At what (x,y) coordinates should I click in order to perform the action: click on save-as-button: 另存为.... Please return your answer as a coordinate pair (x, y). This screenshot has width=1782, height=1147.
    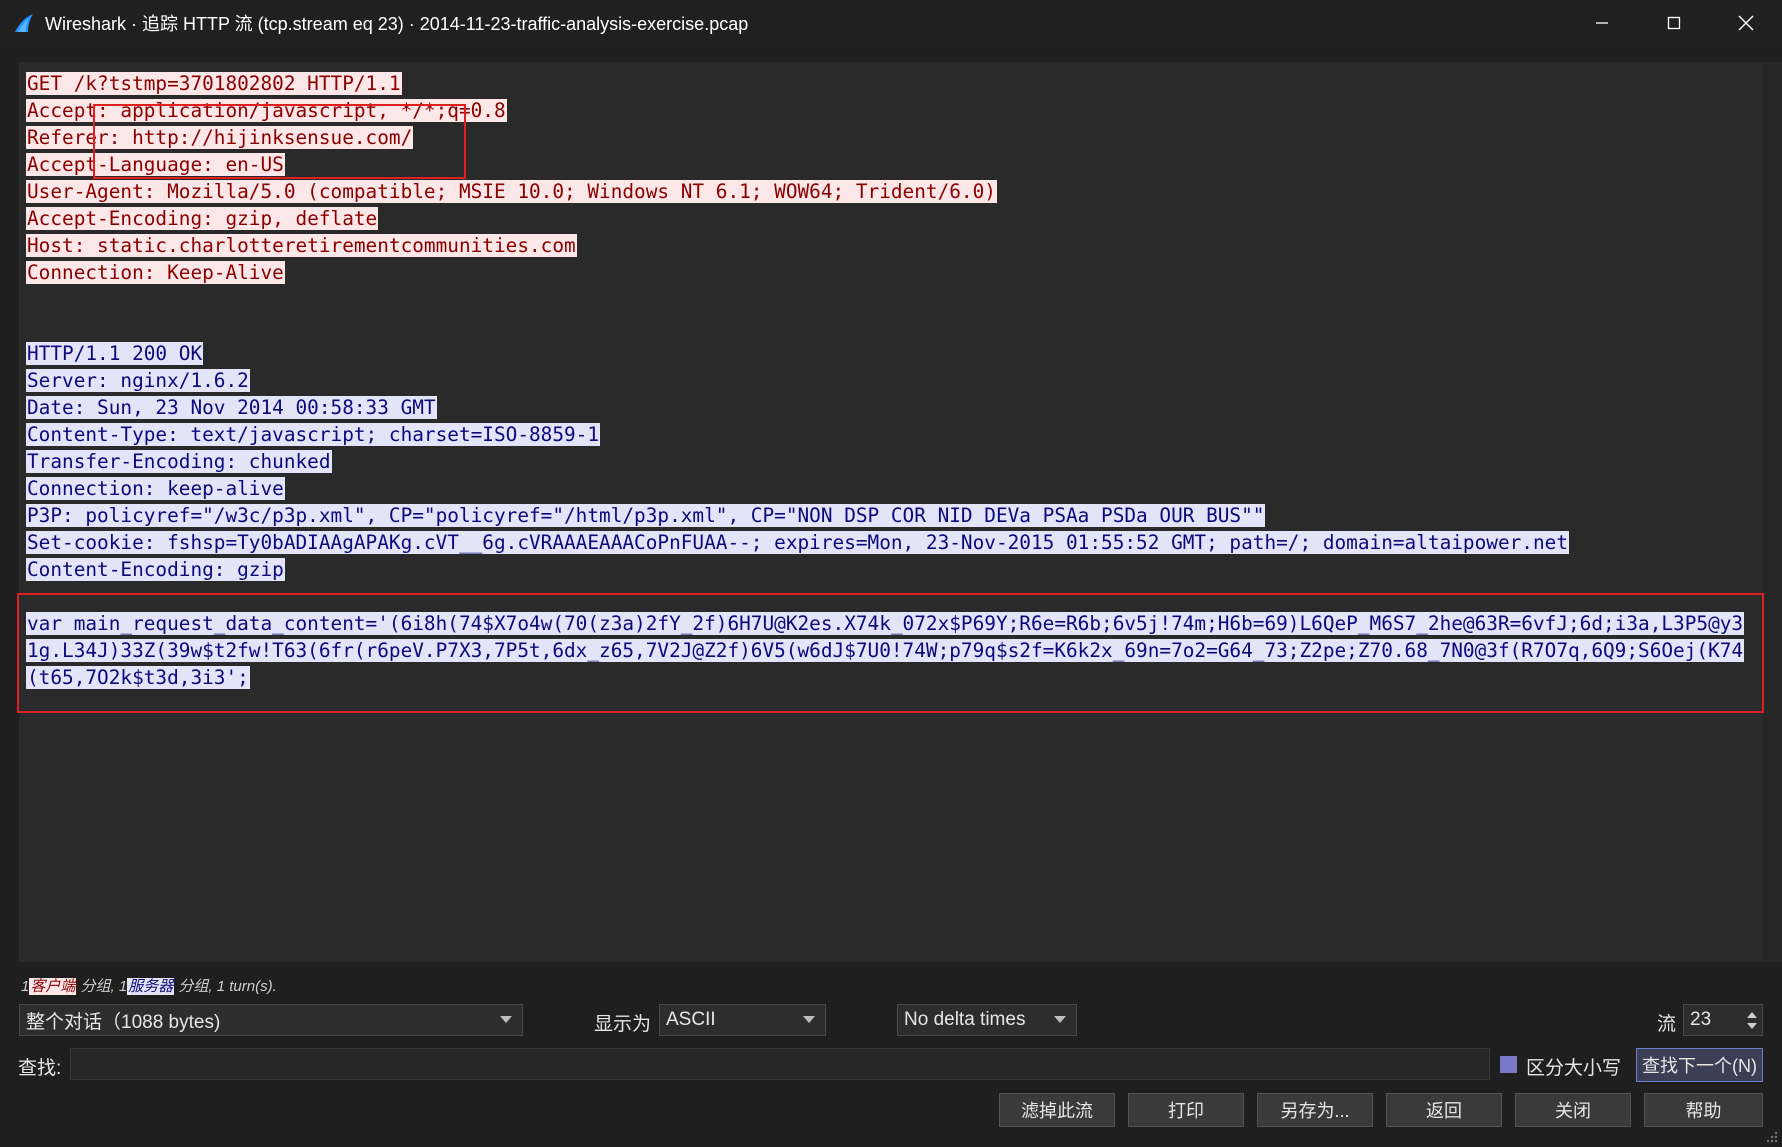
    Looking at the image, I should click on (1315, 1110).